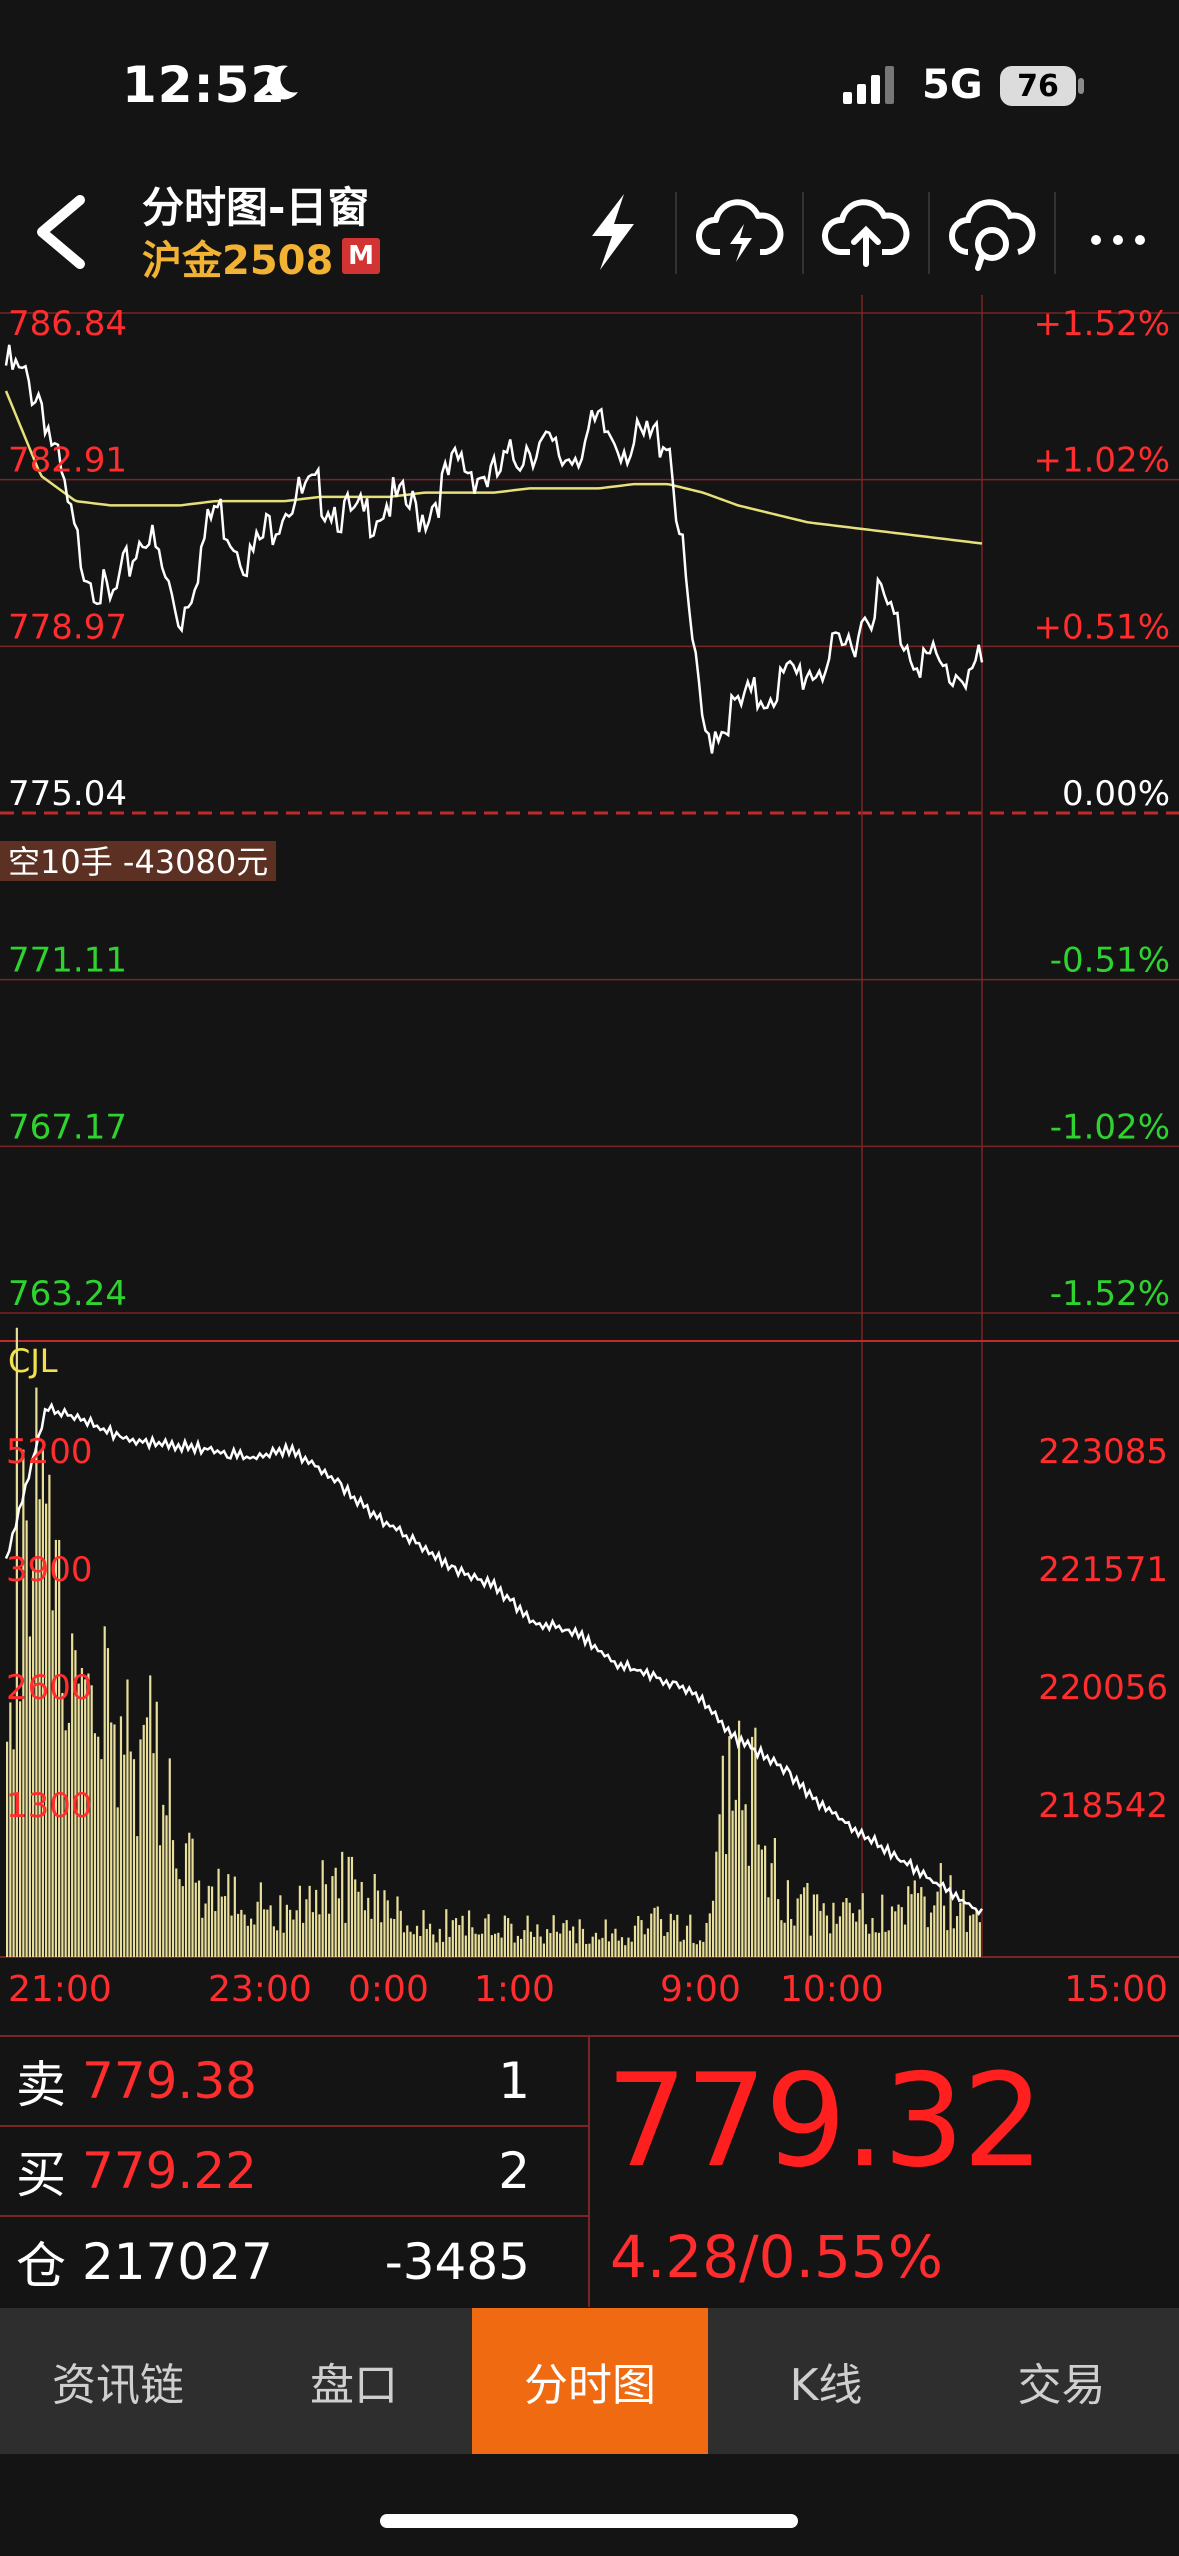  I want to click on bottom-tab-bar: 资讯链 盘口 分时图 K线 交易, so click(589, 2381).